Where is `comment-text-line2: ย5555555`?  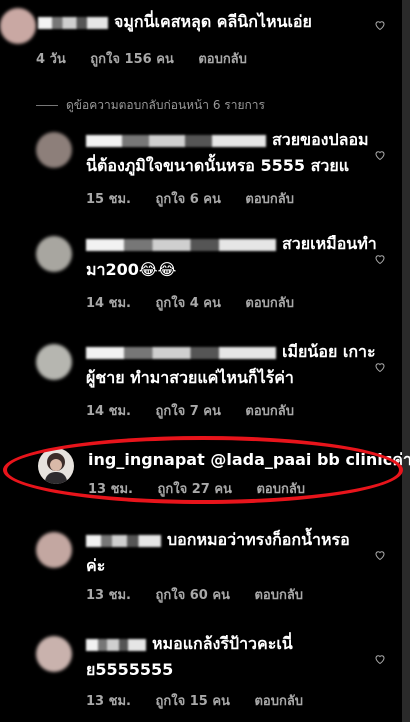
comment-text-line2: ย5555555 is located at coordinates (130, 669).